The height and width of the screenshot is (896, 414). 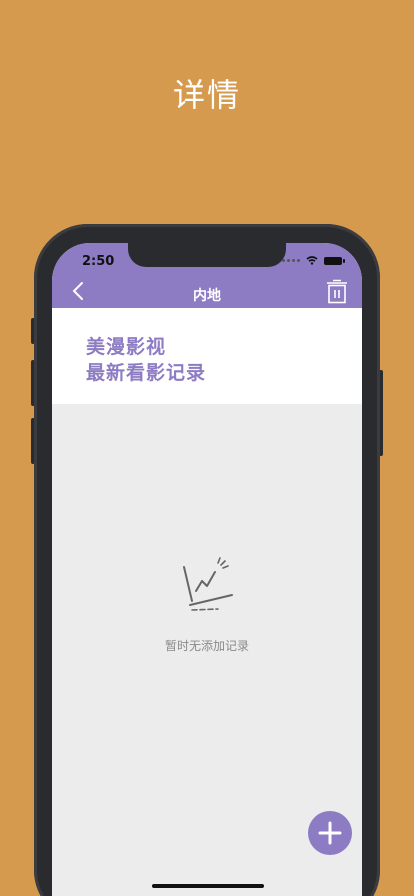 I want to click on wifi-icon, so click(x=312, y=260).